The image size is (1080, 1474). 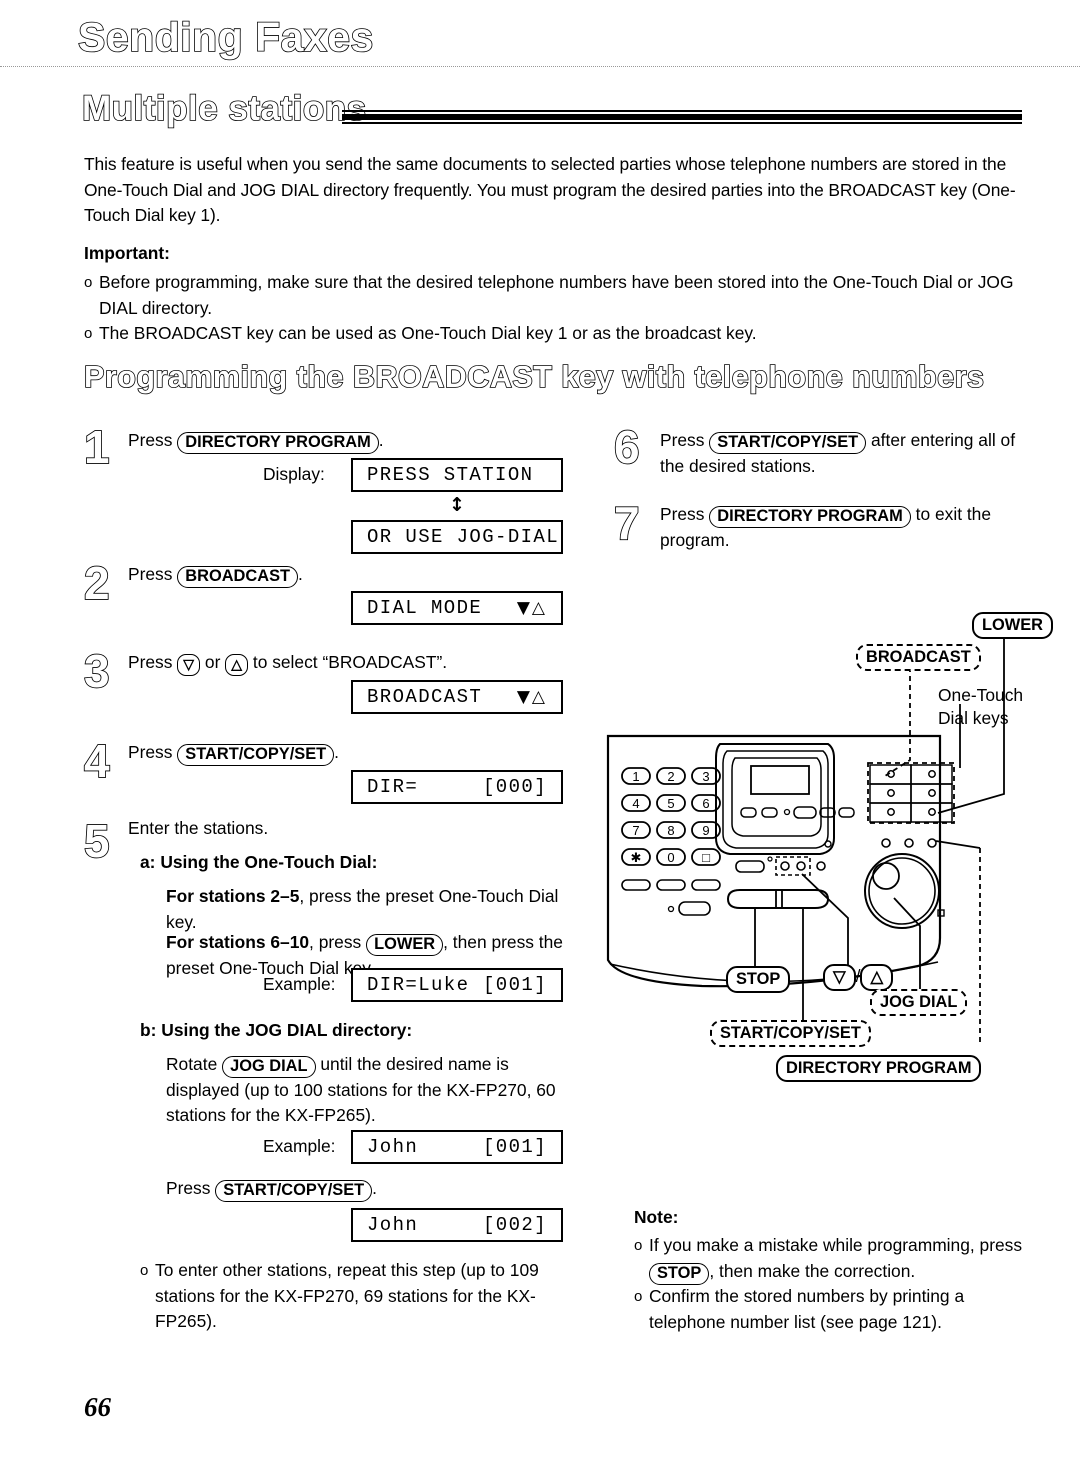 I want to click on step-number-4: 4, so click(x=96, y=761).